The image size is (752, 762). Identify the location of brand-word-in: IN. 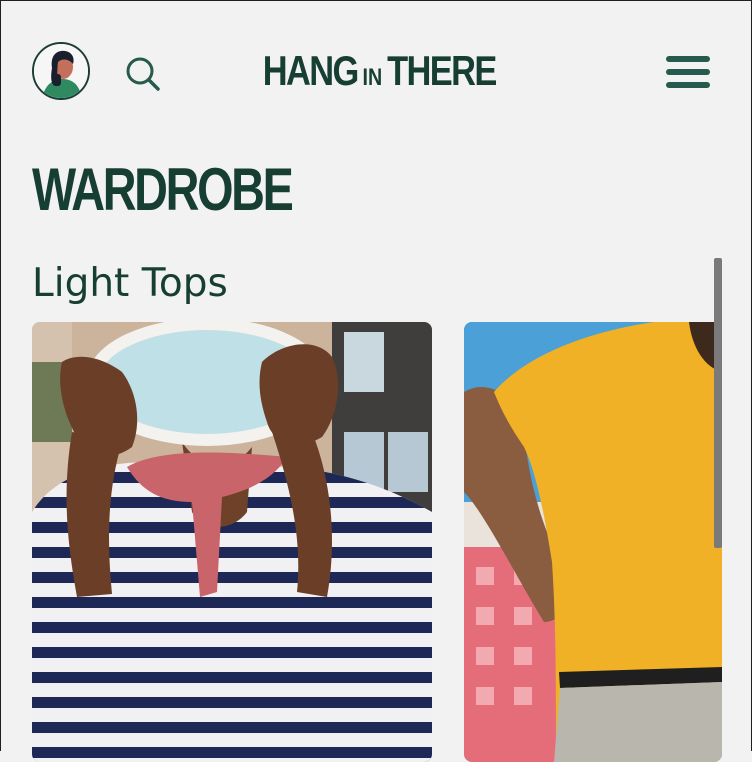
(372, 77).